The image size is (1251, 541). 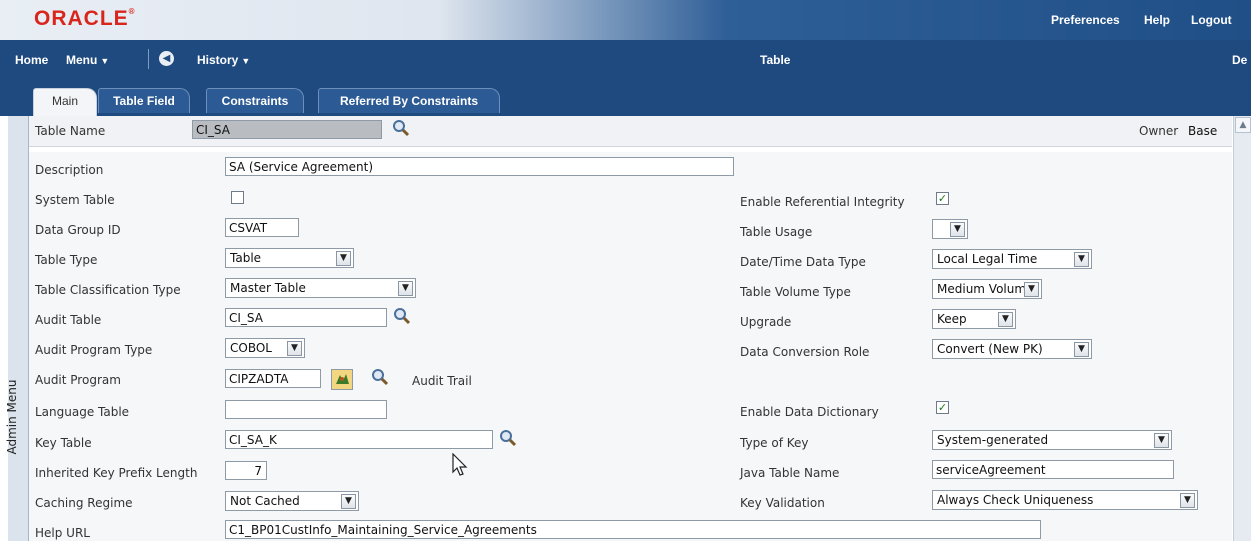 I want to click on logout-link: Logout, so click(x=1211, y=20).